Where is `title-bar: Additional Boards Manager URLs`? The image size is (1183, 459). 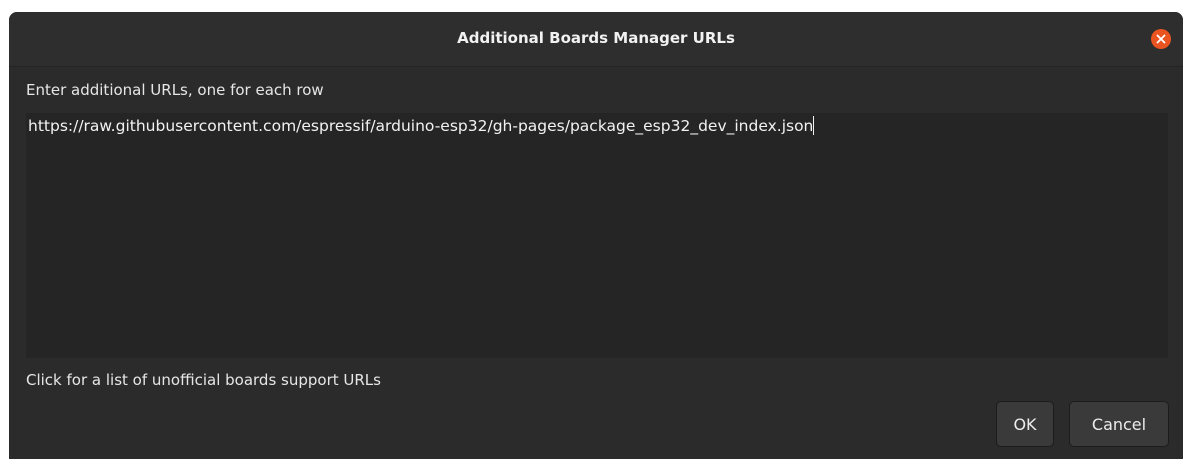 title-bar: Additional Boards Manager URLs is located at coordinates (596, 39).